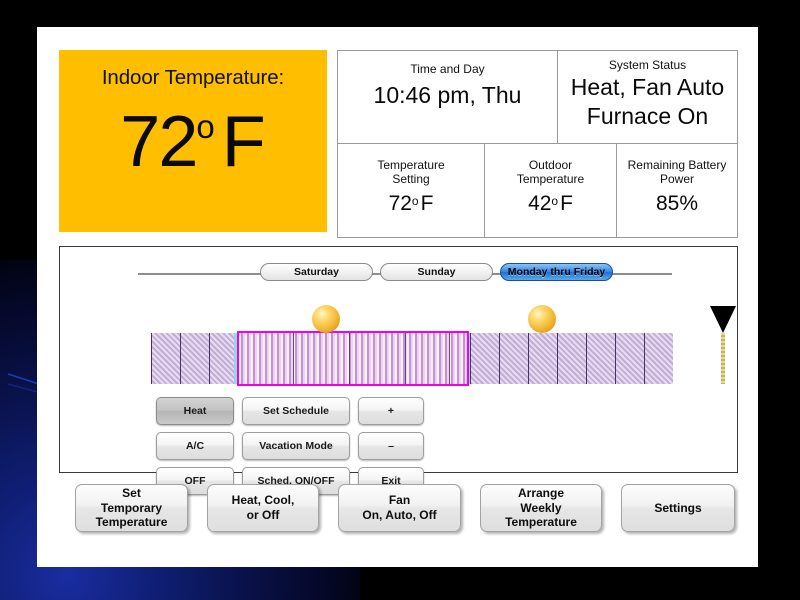  What do you see at coordinates (159, 142) in the screenshot?
I see `indoor-temperature-number: 72` at bounding box center [159, 142].